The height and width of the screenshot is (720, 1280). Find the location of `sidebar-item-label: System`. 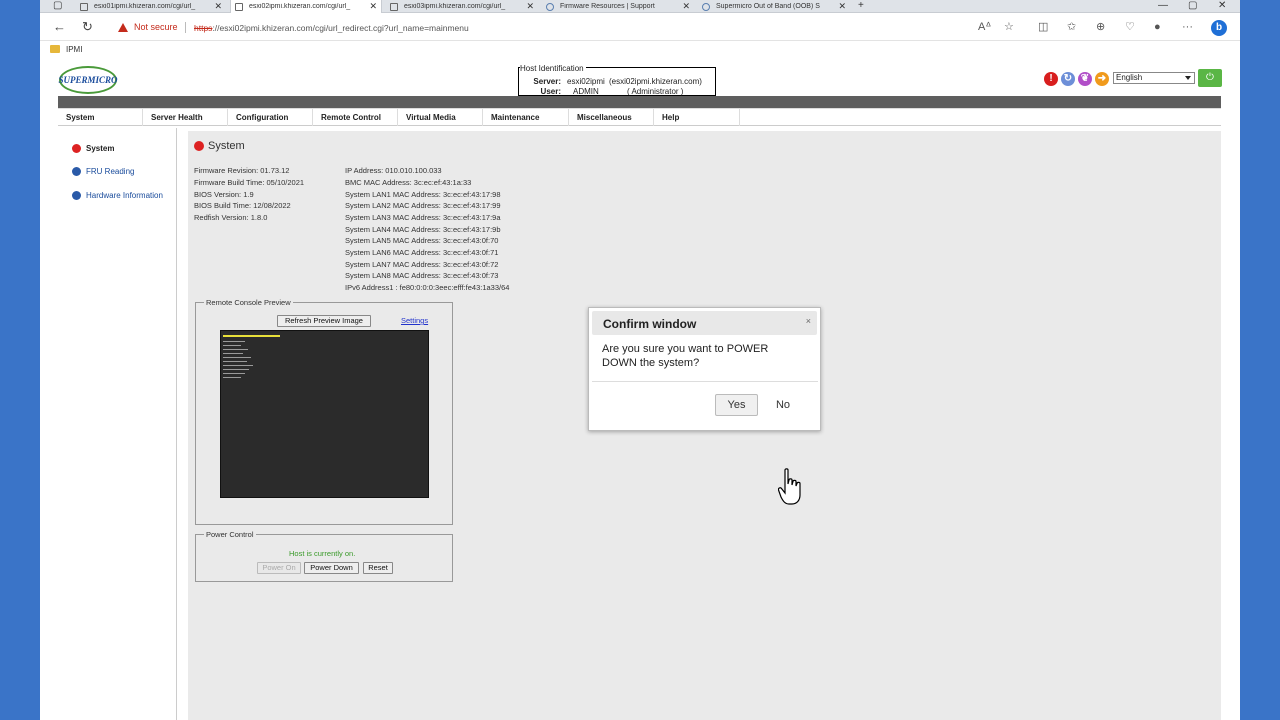

sidebar-item-label: System is located at coordinates (100, 148).